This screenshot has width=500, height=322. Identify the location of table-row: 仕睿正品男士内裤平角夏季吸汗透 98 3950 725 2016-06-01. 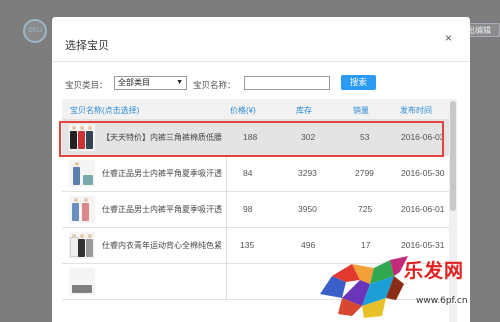
(255, 210).